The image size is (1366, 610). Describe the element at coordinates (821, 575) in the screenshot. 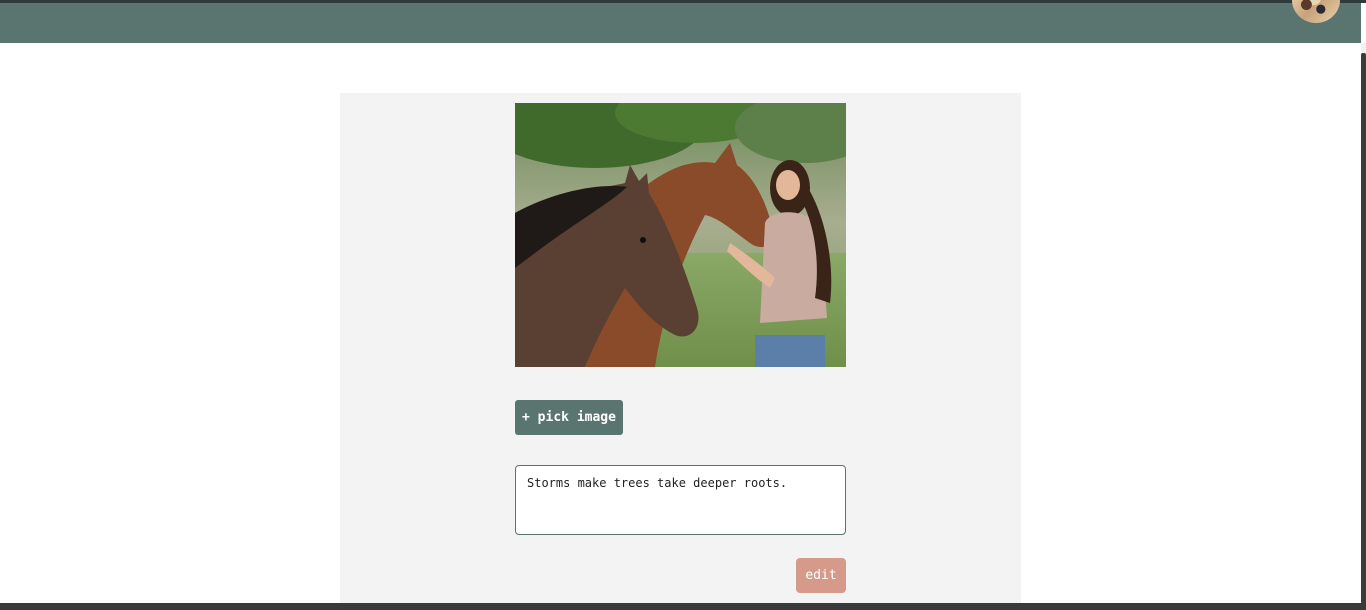

I see `edit-button: edit` at that location.